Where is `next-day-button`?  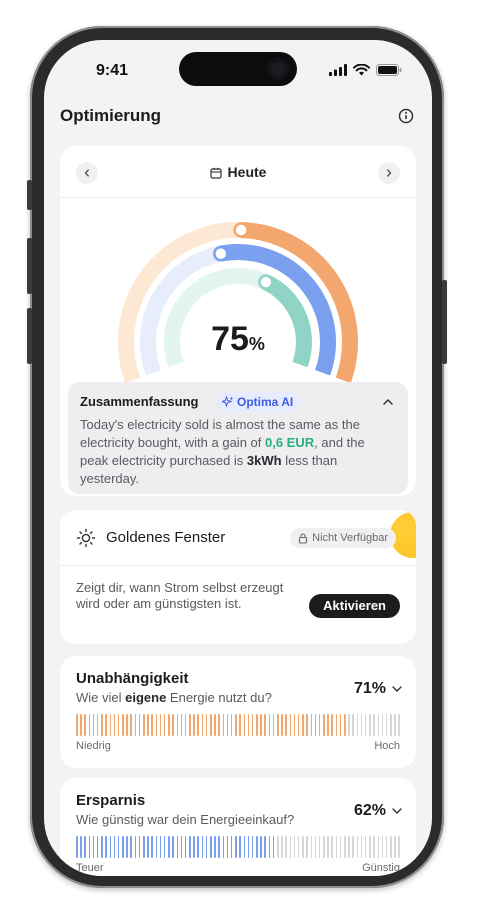 next-day-button is located at coordinates (389, 173).